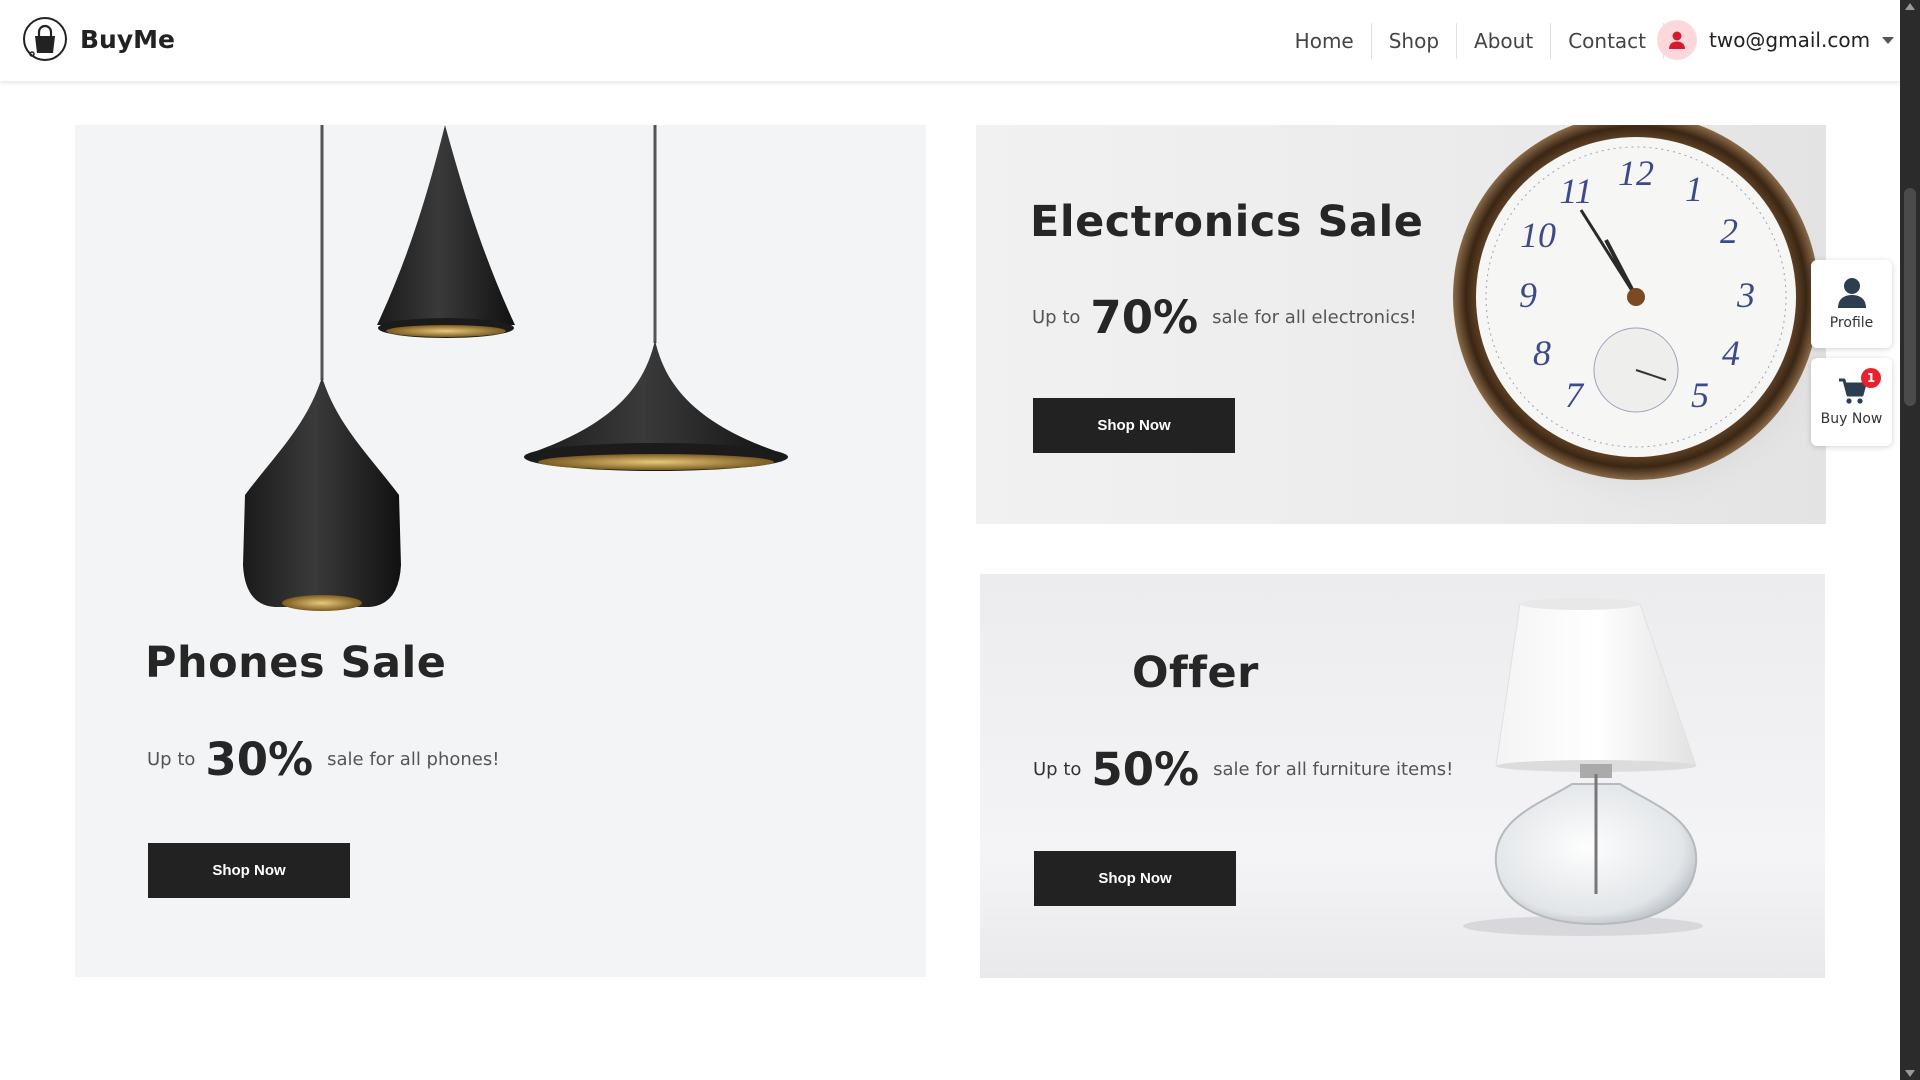  Describe the element at coordinates (1607, 41) in the screenshot. I see `nav-contact: Contact` at that location.